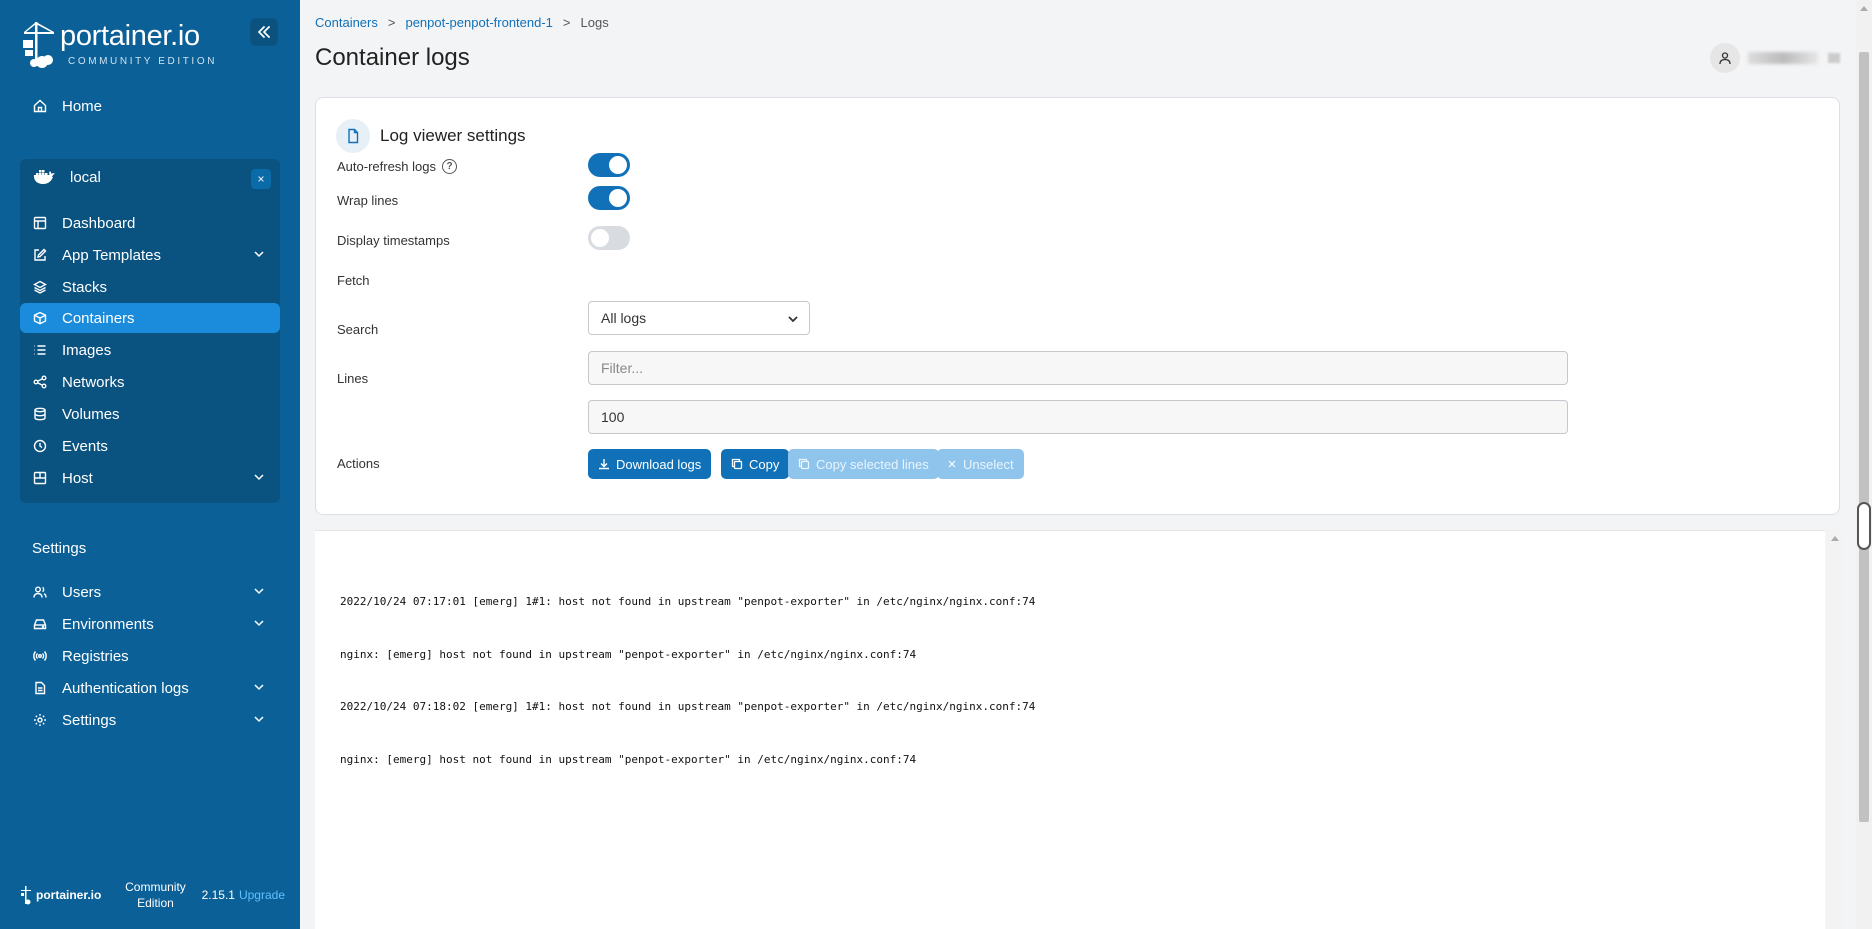  I want to click on copy-label: Copy, so click(764, 464).